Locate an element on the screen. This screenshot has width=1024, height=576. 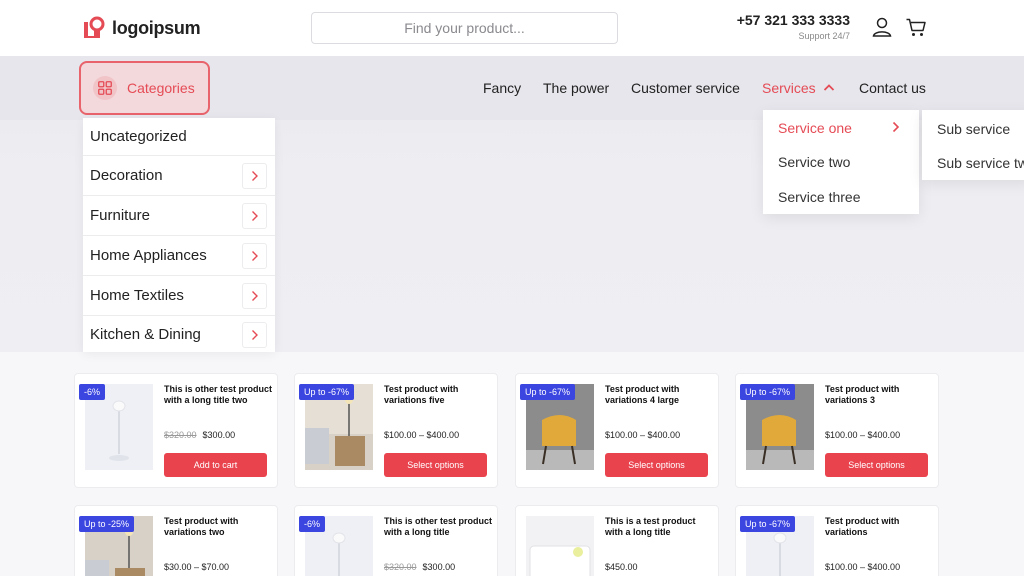
service-item-two: Service two is located at coordinates (814, 162).